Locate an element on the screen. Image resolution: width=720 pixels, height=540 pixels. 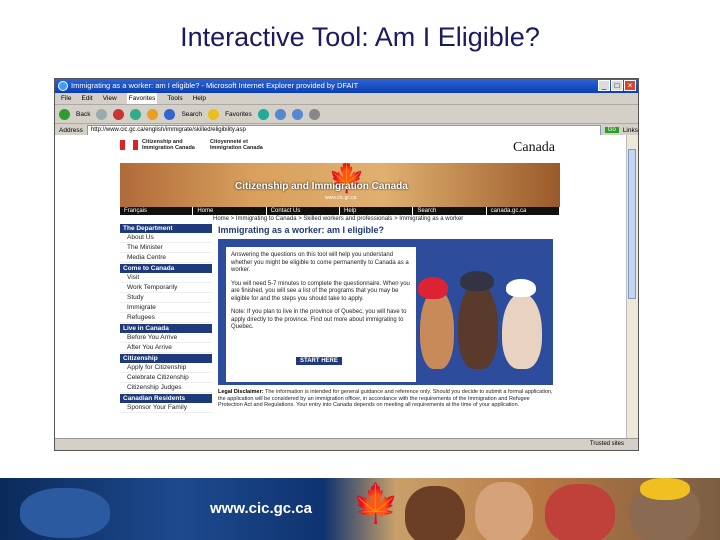
media-icon is located at coordinates (263, 114).